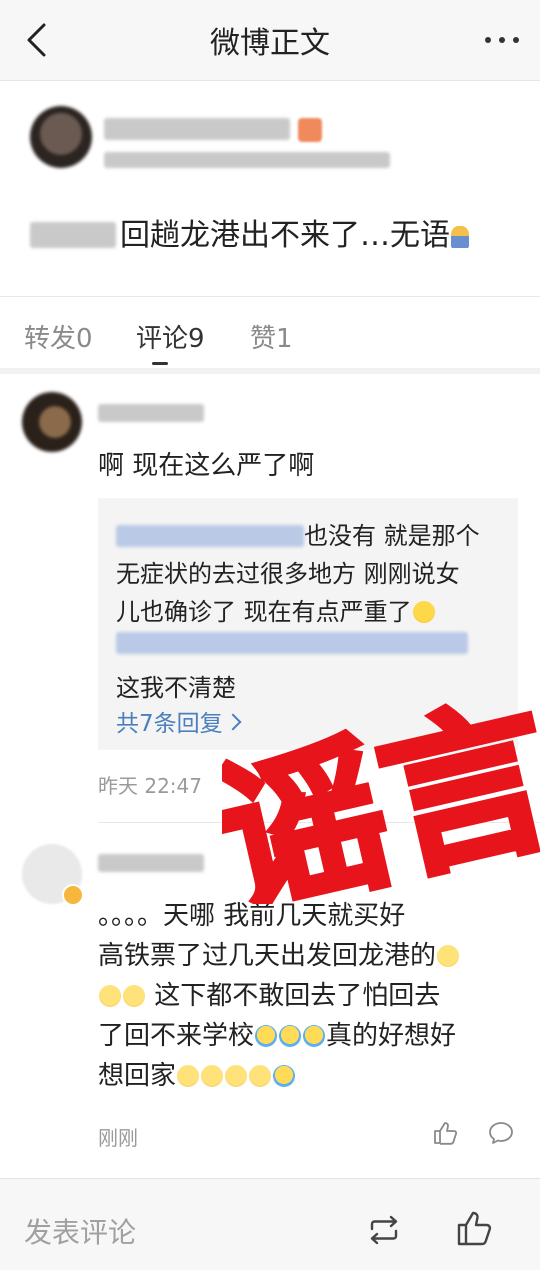  I want to click on comment-time: 昨天 22:47, so click(150, 786).